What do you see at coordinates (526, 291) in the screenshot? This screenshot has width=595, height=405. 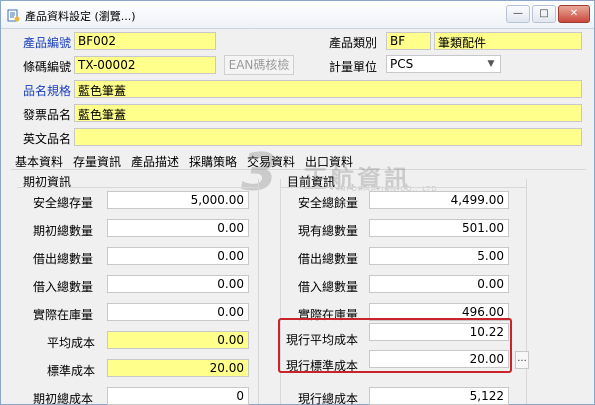 I see `current-section-right-border` at bounding box center [526, 291].